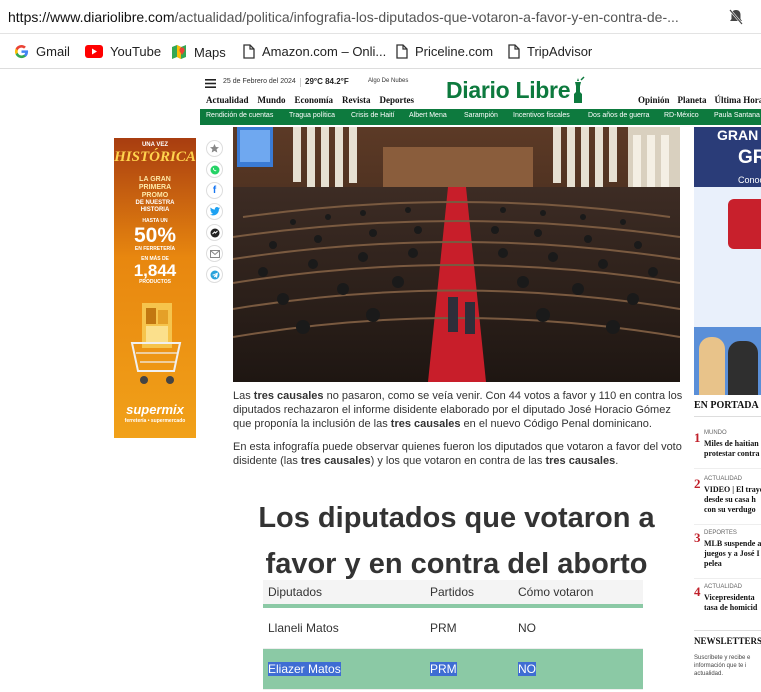  What do you see at coordinates (227, 100) in the screenshot?
I see `nav-actualidad: Actualidad` at bounding box center [227, 100].